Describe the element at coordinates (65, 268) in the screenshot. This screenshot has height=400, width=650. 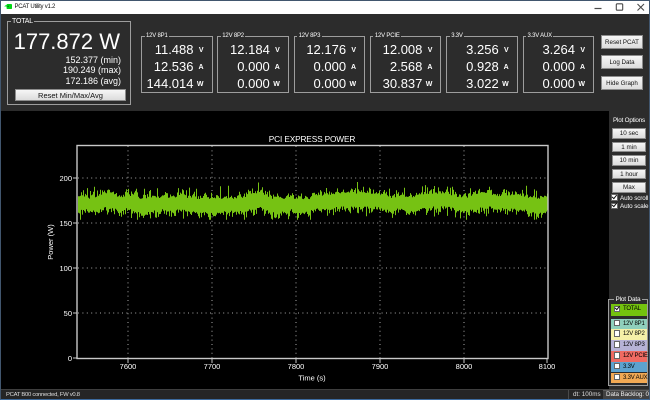
I see `svg-text: 100` at that location.